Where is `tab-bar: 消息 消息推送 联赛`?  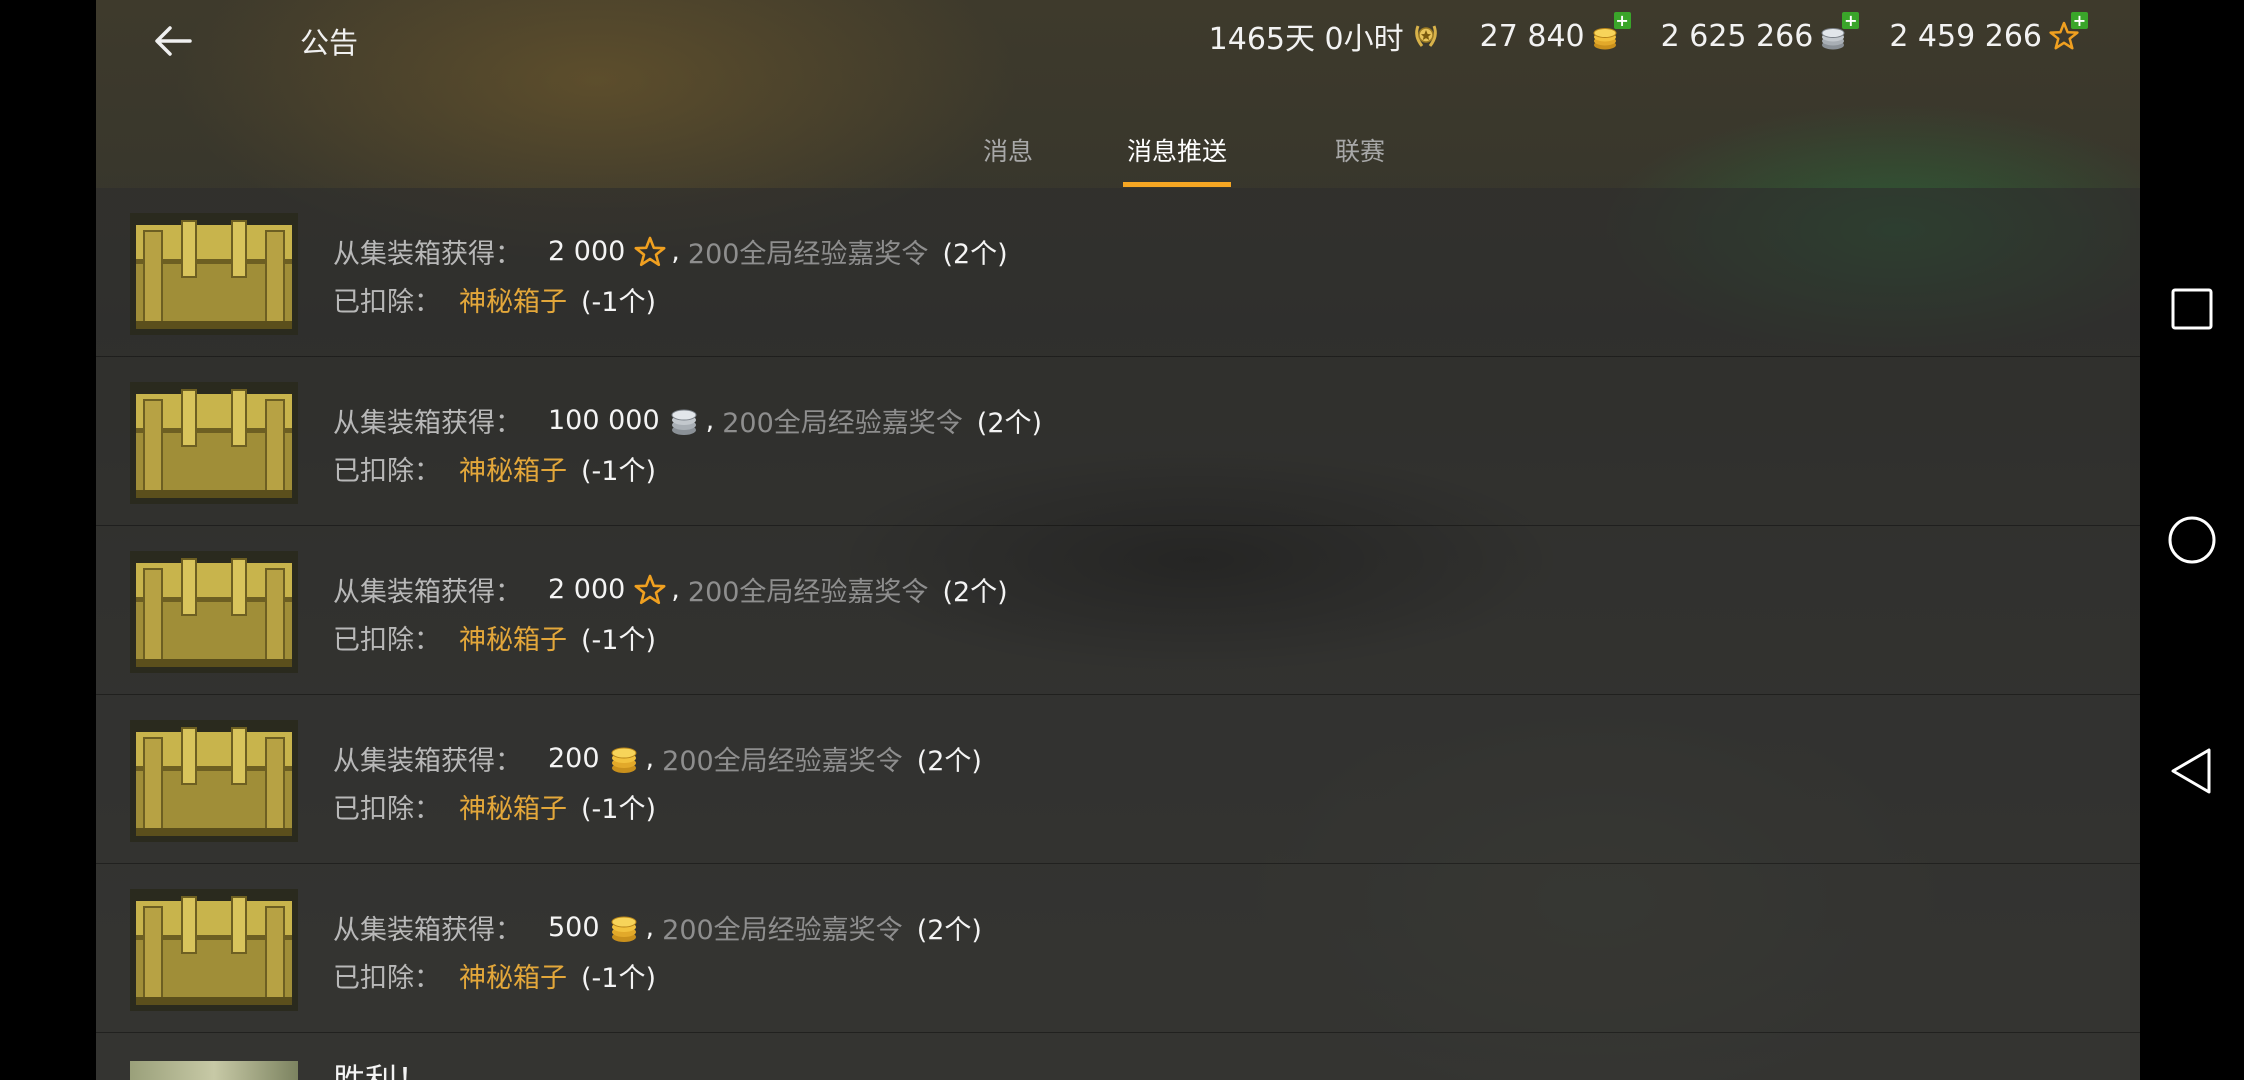 tab-bar: 消息 消息推送 联赛 is located at coordinates (1118, 157).